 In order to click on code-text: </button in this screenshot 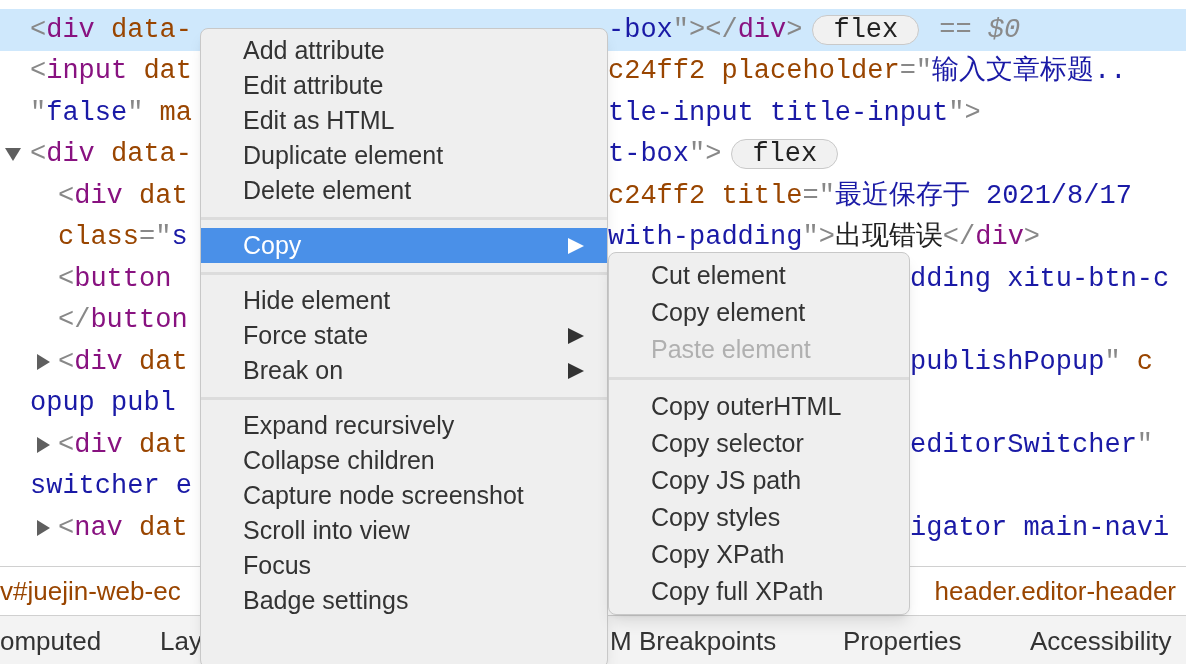, I will do `click(123, 320)`.